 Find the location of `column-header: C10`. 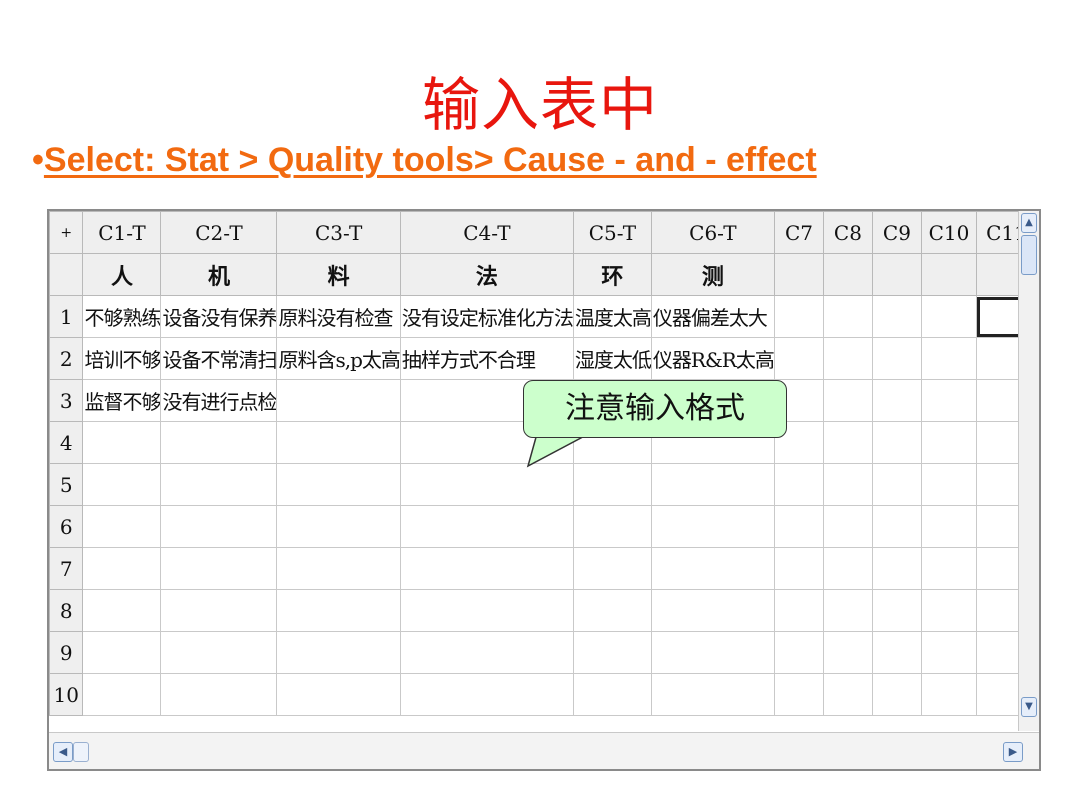

column-header: C10 is located at coordinates (949, 232).